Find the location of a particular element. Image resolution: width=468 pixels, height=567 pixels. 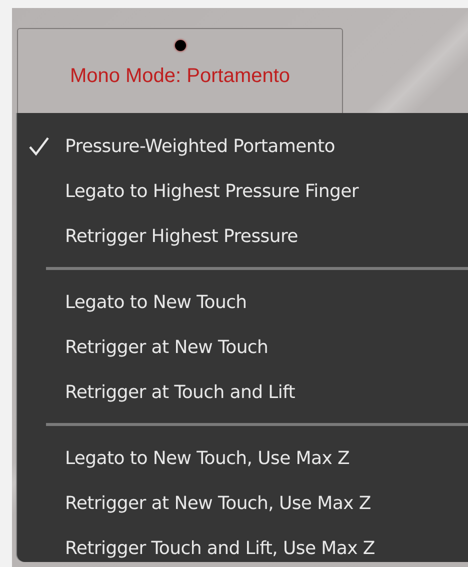

menu-item: Legato to Highest Pressure Finger is located at coordinates (242, 191).